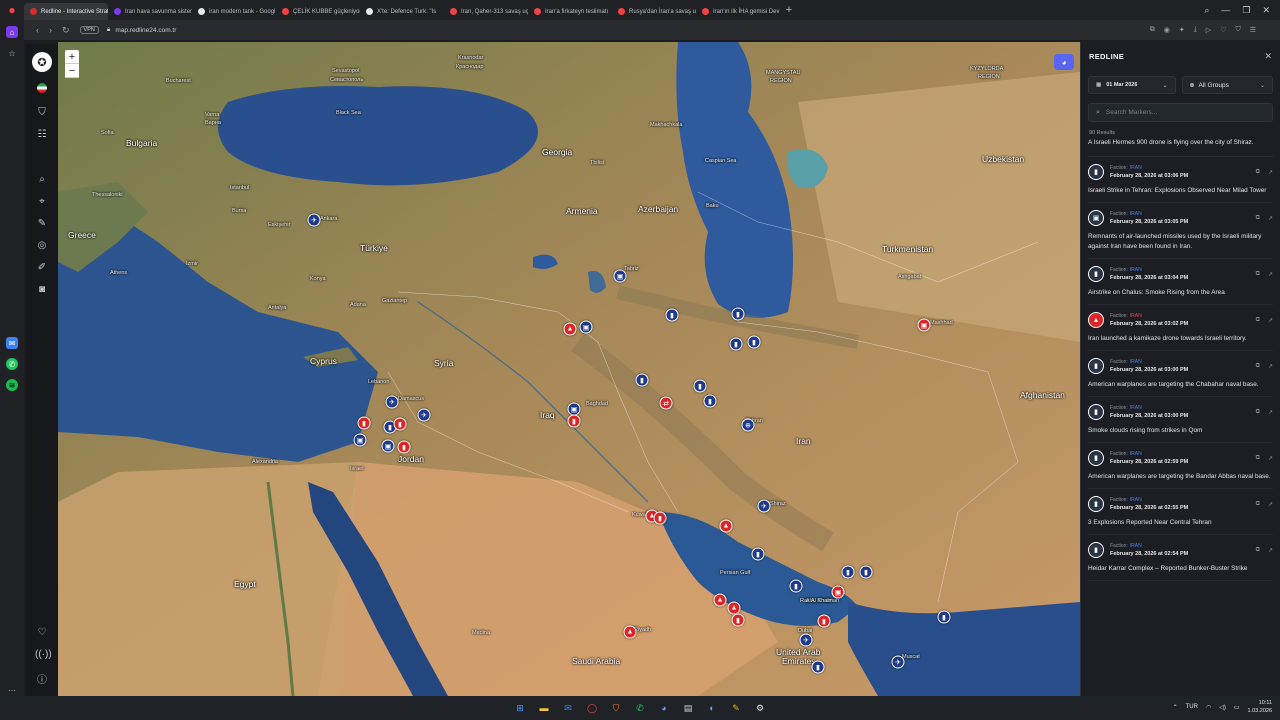 Image resolution: width=1280 pixels, height=720 pixels. I want to click on spotify-icon: ≋, so click(12, 385).